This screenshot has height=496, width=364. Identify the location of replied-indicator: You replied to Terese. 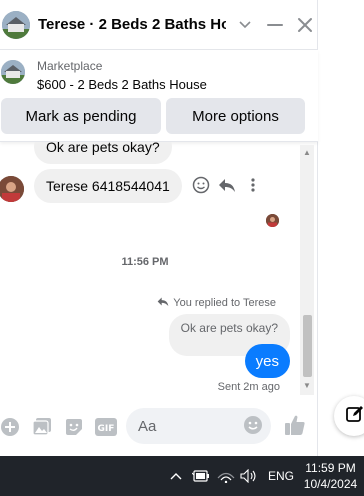
(216, 303).